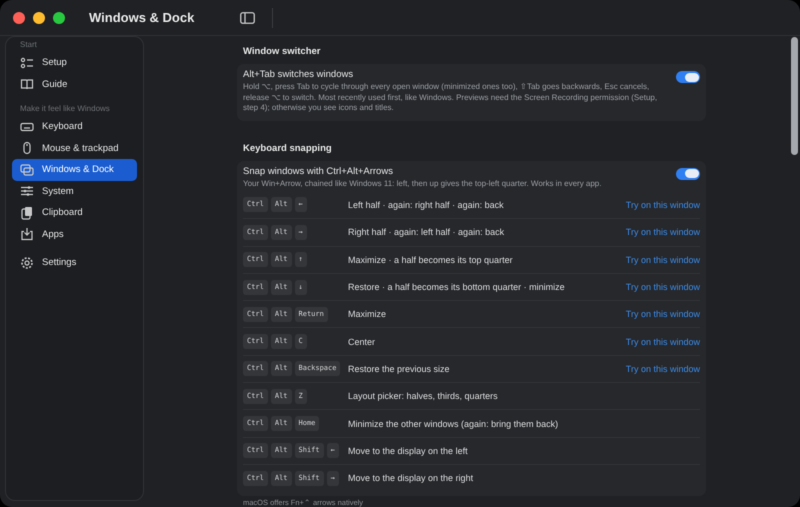 Image resolution: width=800 pixels, height=507 pixels. Describe the element at coordinates (27, 213) in the screenshot. I see `clipboard-icon` at that location.